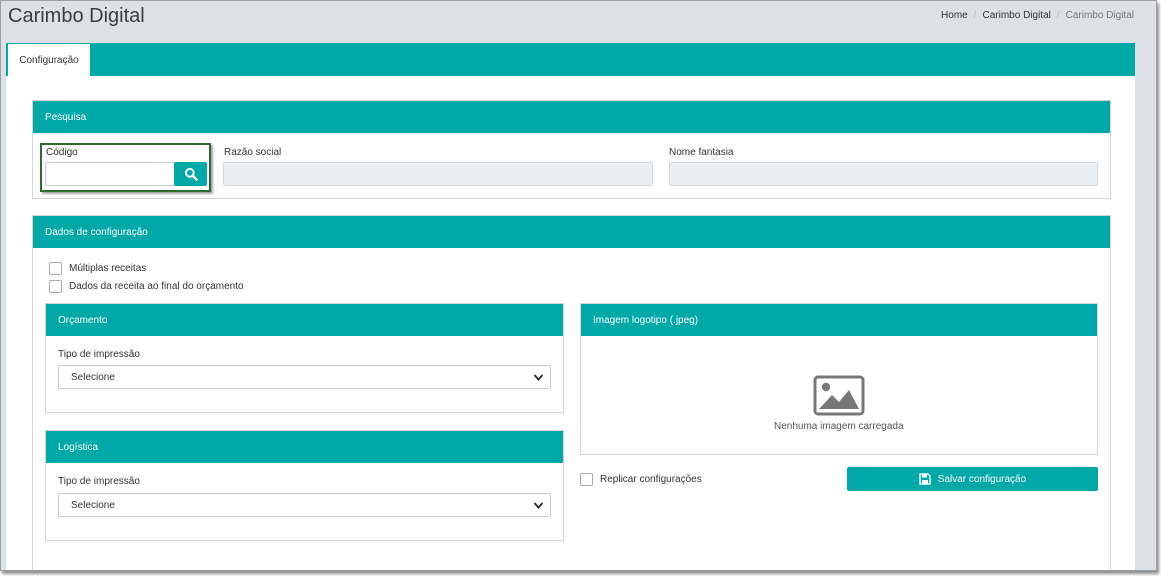 The height and width of the screenshot is (576, 1161). I want to click on page-title: Carimbo Digital, so click(76, 16).